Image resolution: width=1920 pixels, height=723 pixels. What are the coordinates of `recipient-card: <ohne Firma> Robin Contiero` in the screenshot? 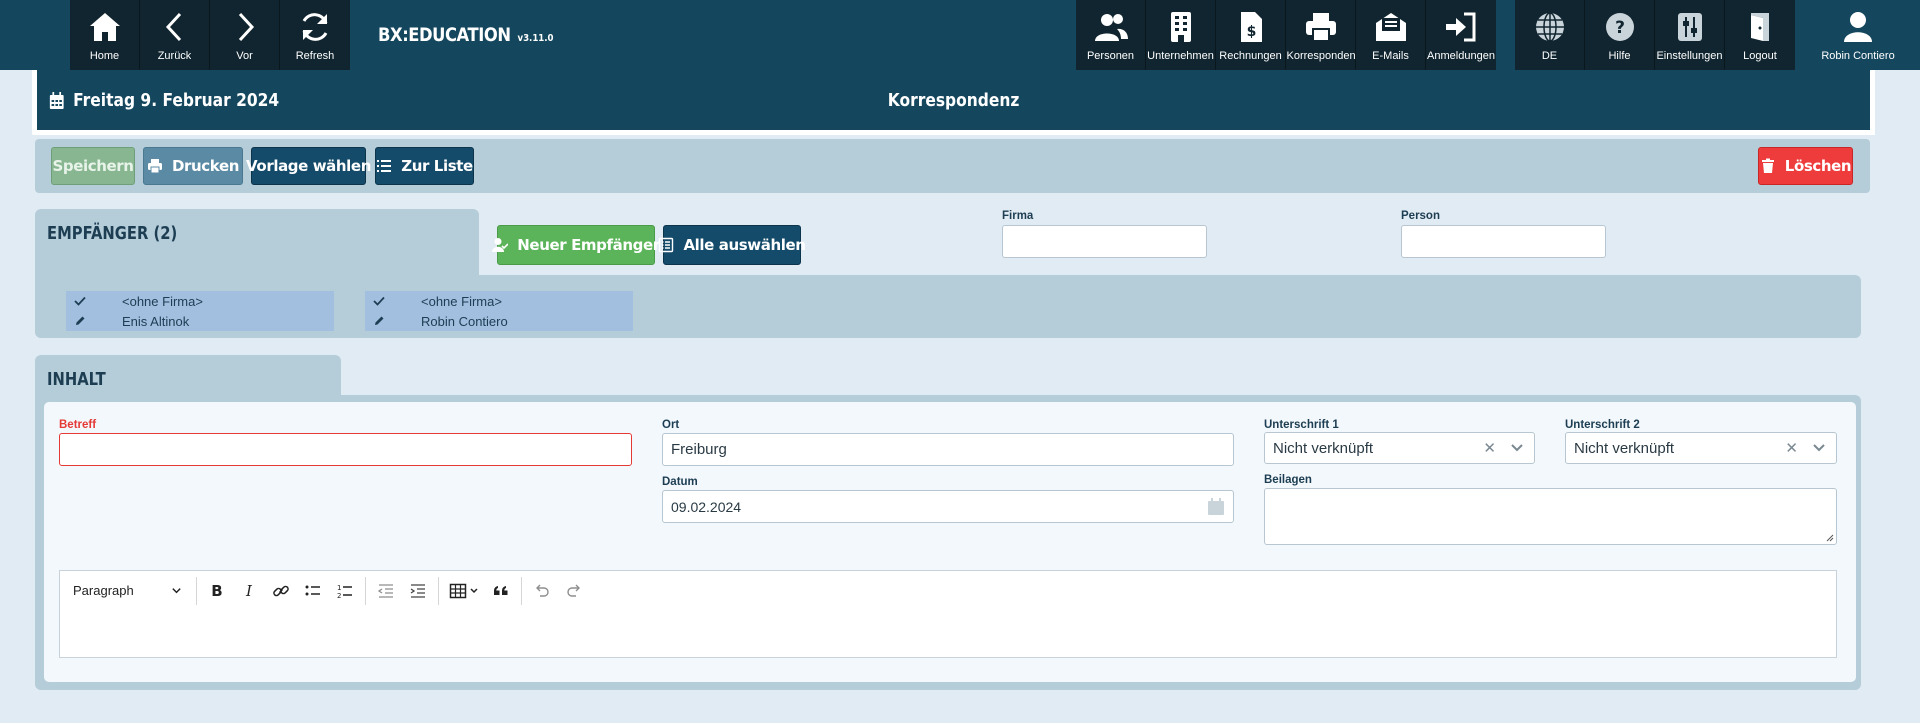 It's located at (499, 311).